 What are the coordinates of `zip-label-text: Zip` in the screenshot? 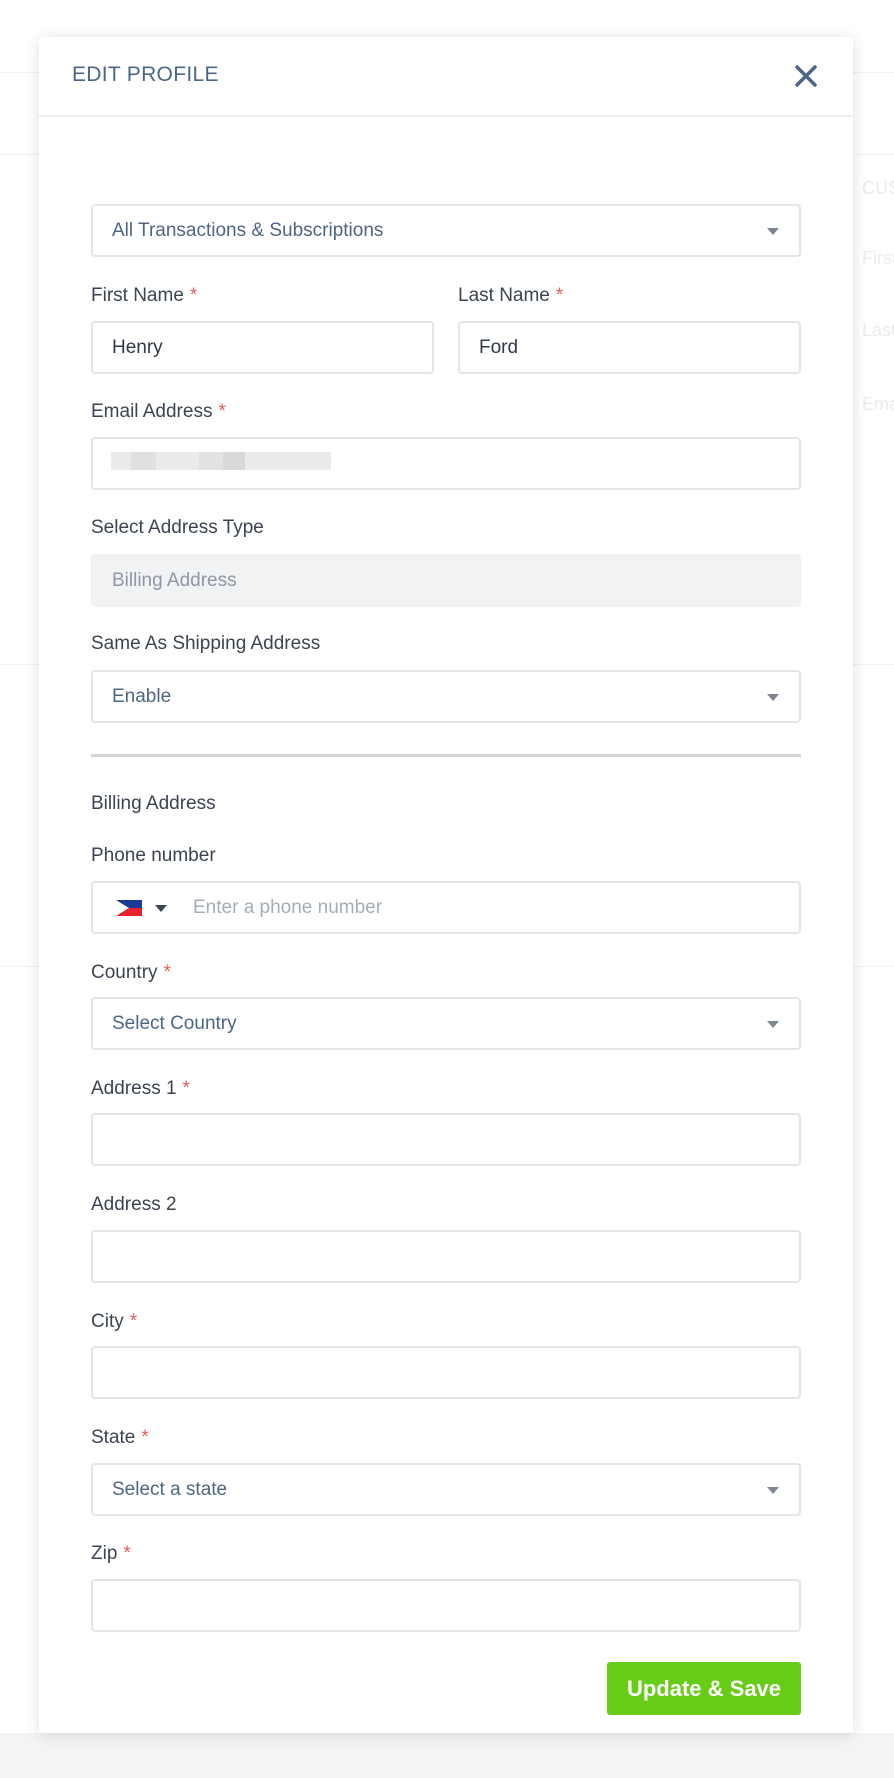 It's located at (104, 1553).